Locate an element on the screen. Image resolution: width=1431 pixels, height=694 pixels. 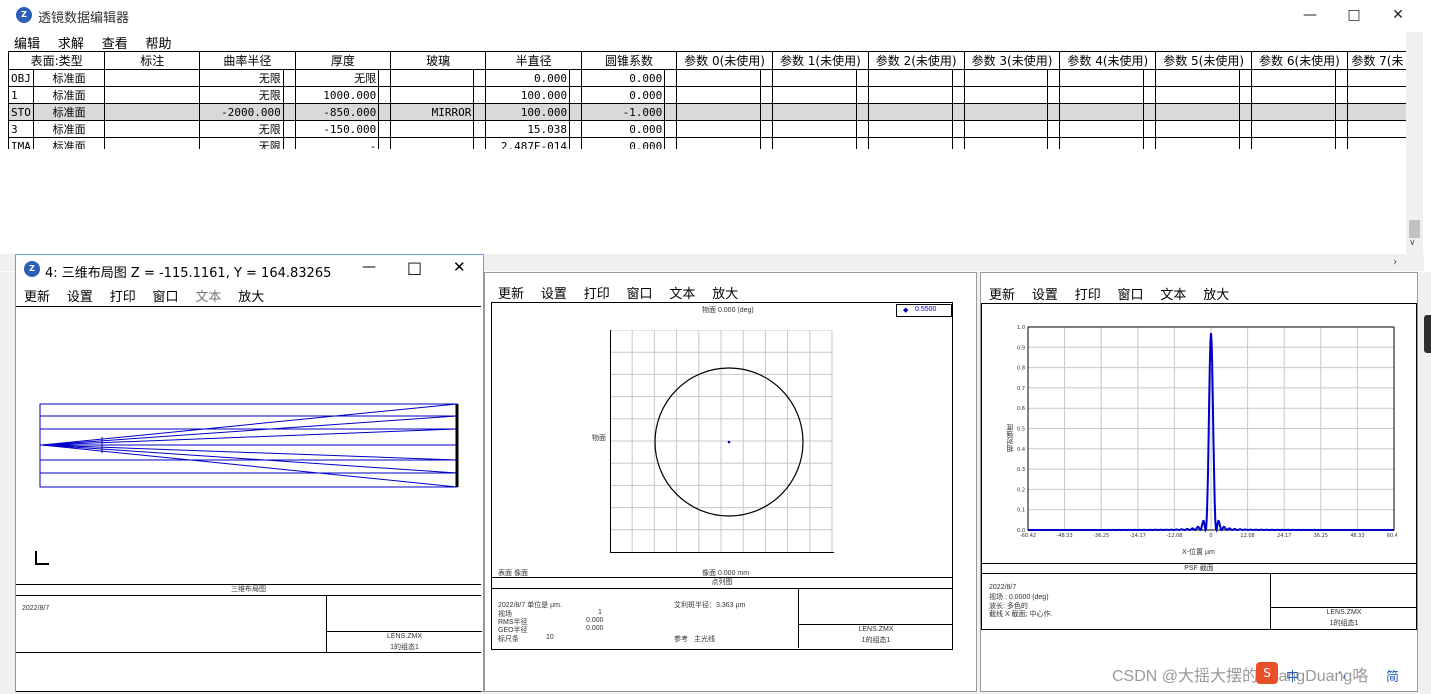
column-header: 参数 4(未使用) is located at coordinates (1108, 60).